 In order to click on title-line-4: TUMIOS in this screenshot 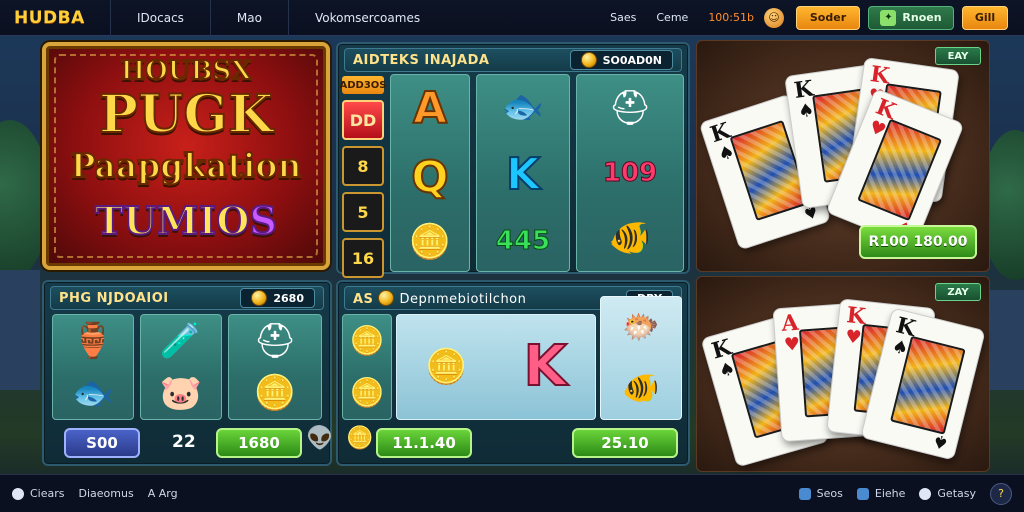, I will do `click(186, 220)`.